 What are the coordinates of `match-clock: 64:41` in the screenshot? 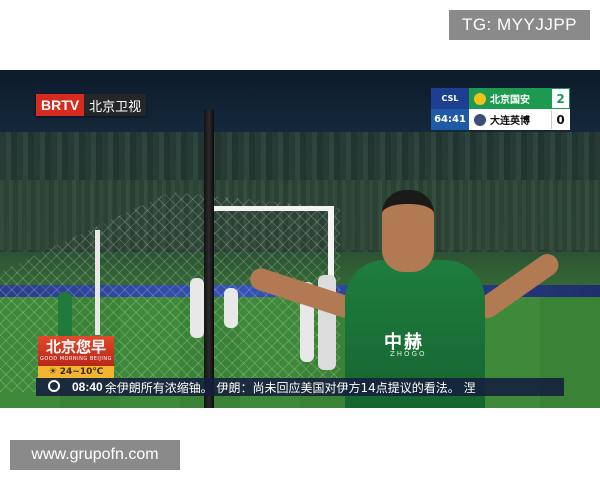 It's located at (450, 119).